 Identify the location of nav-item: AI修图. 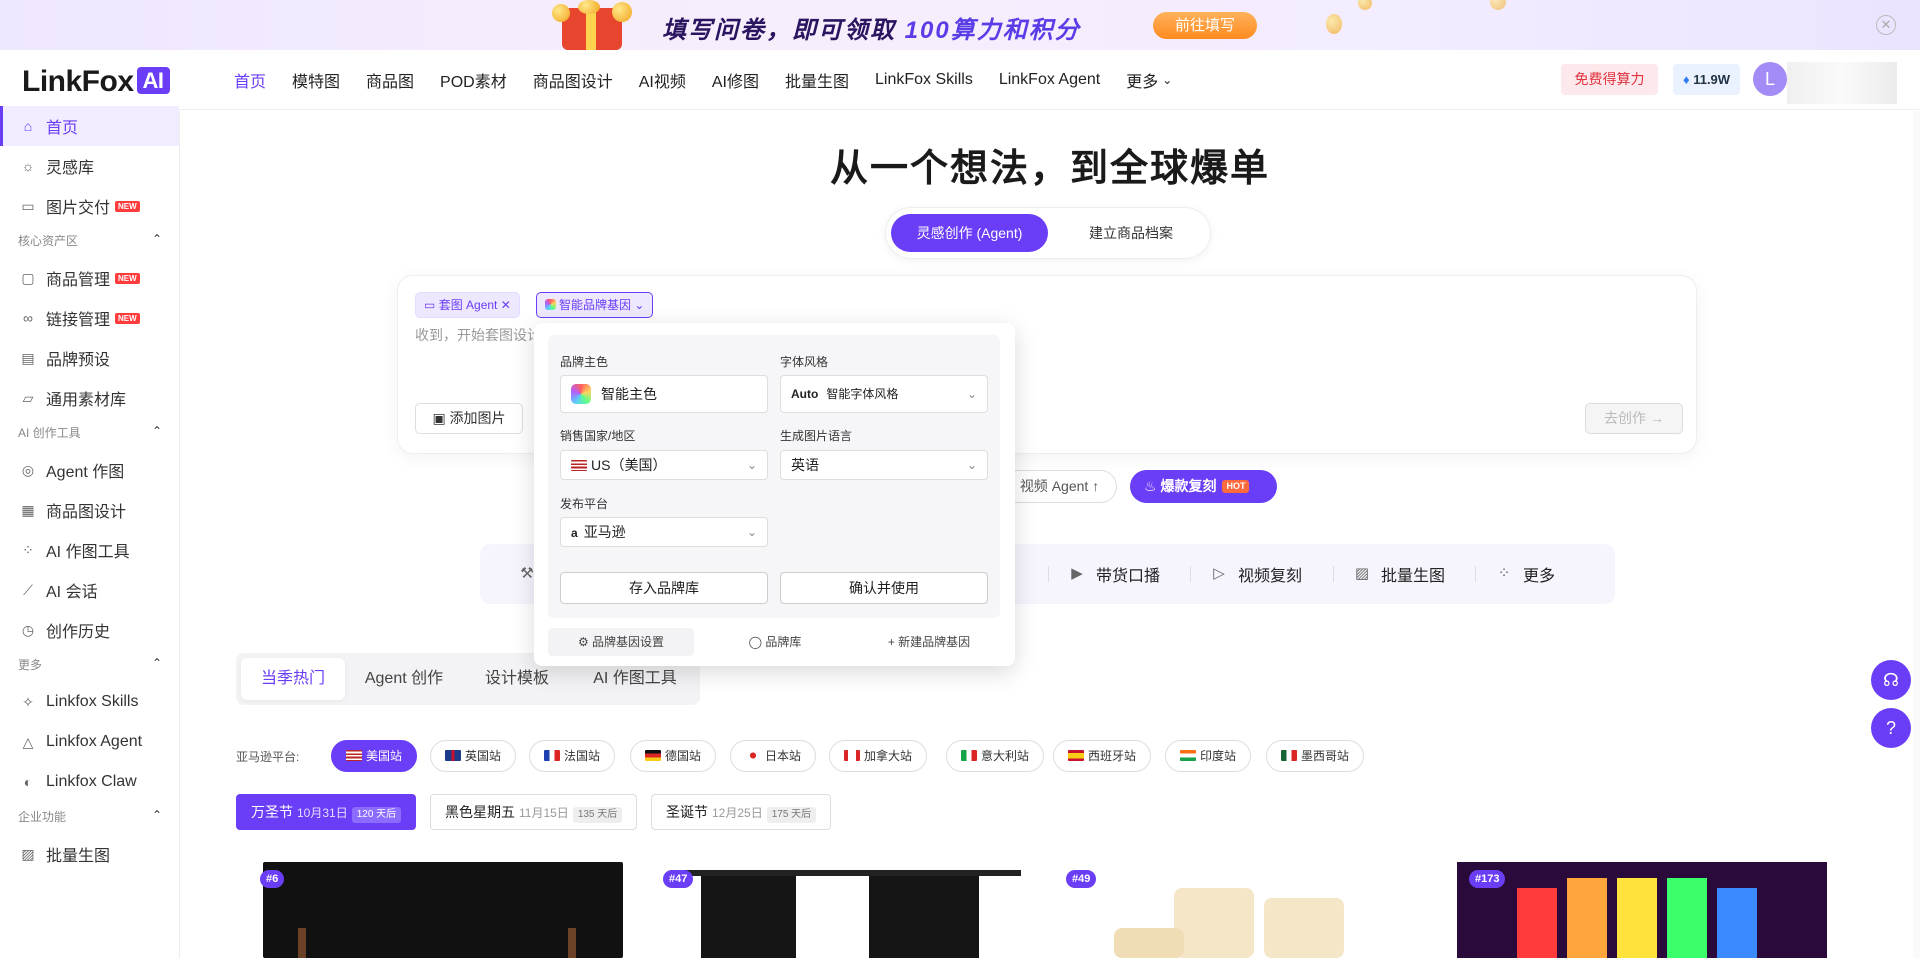
(735, 80).